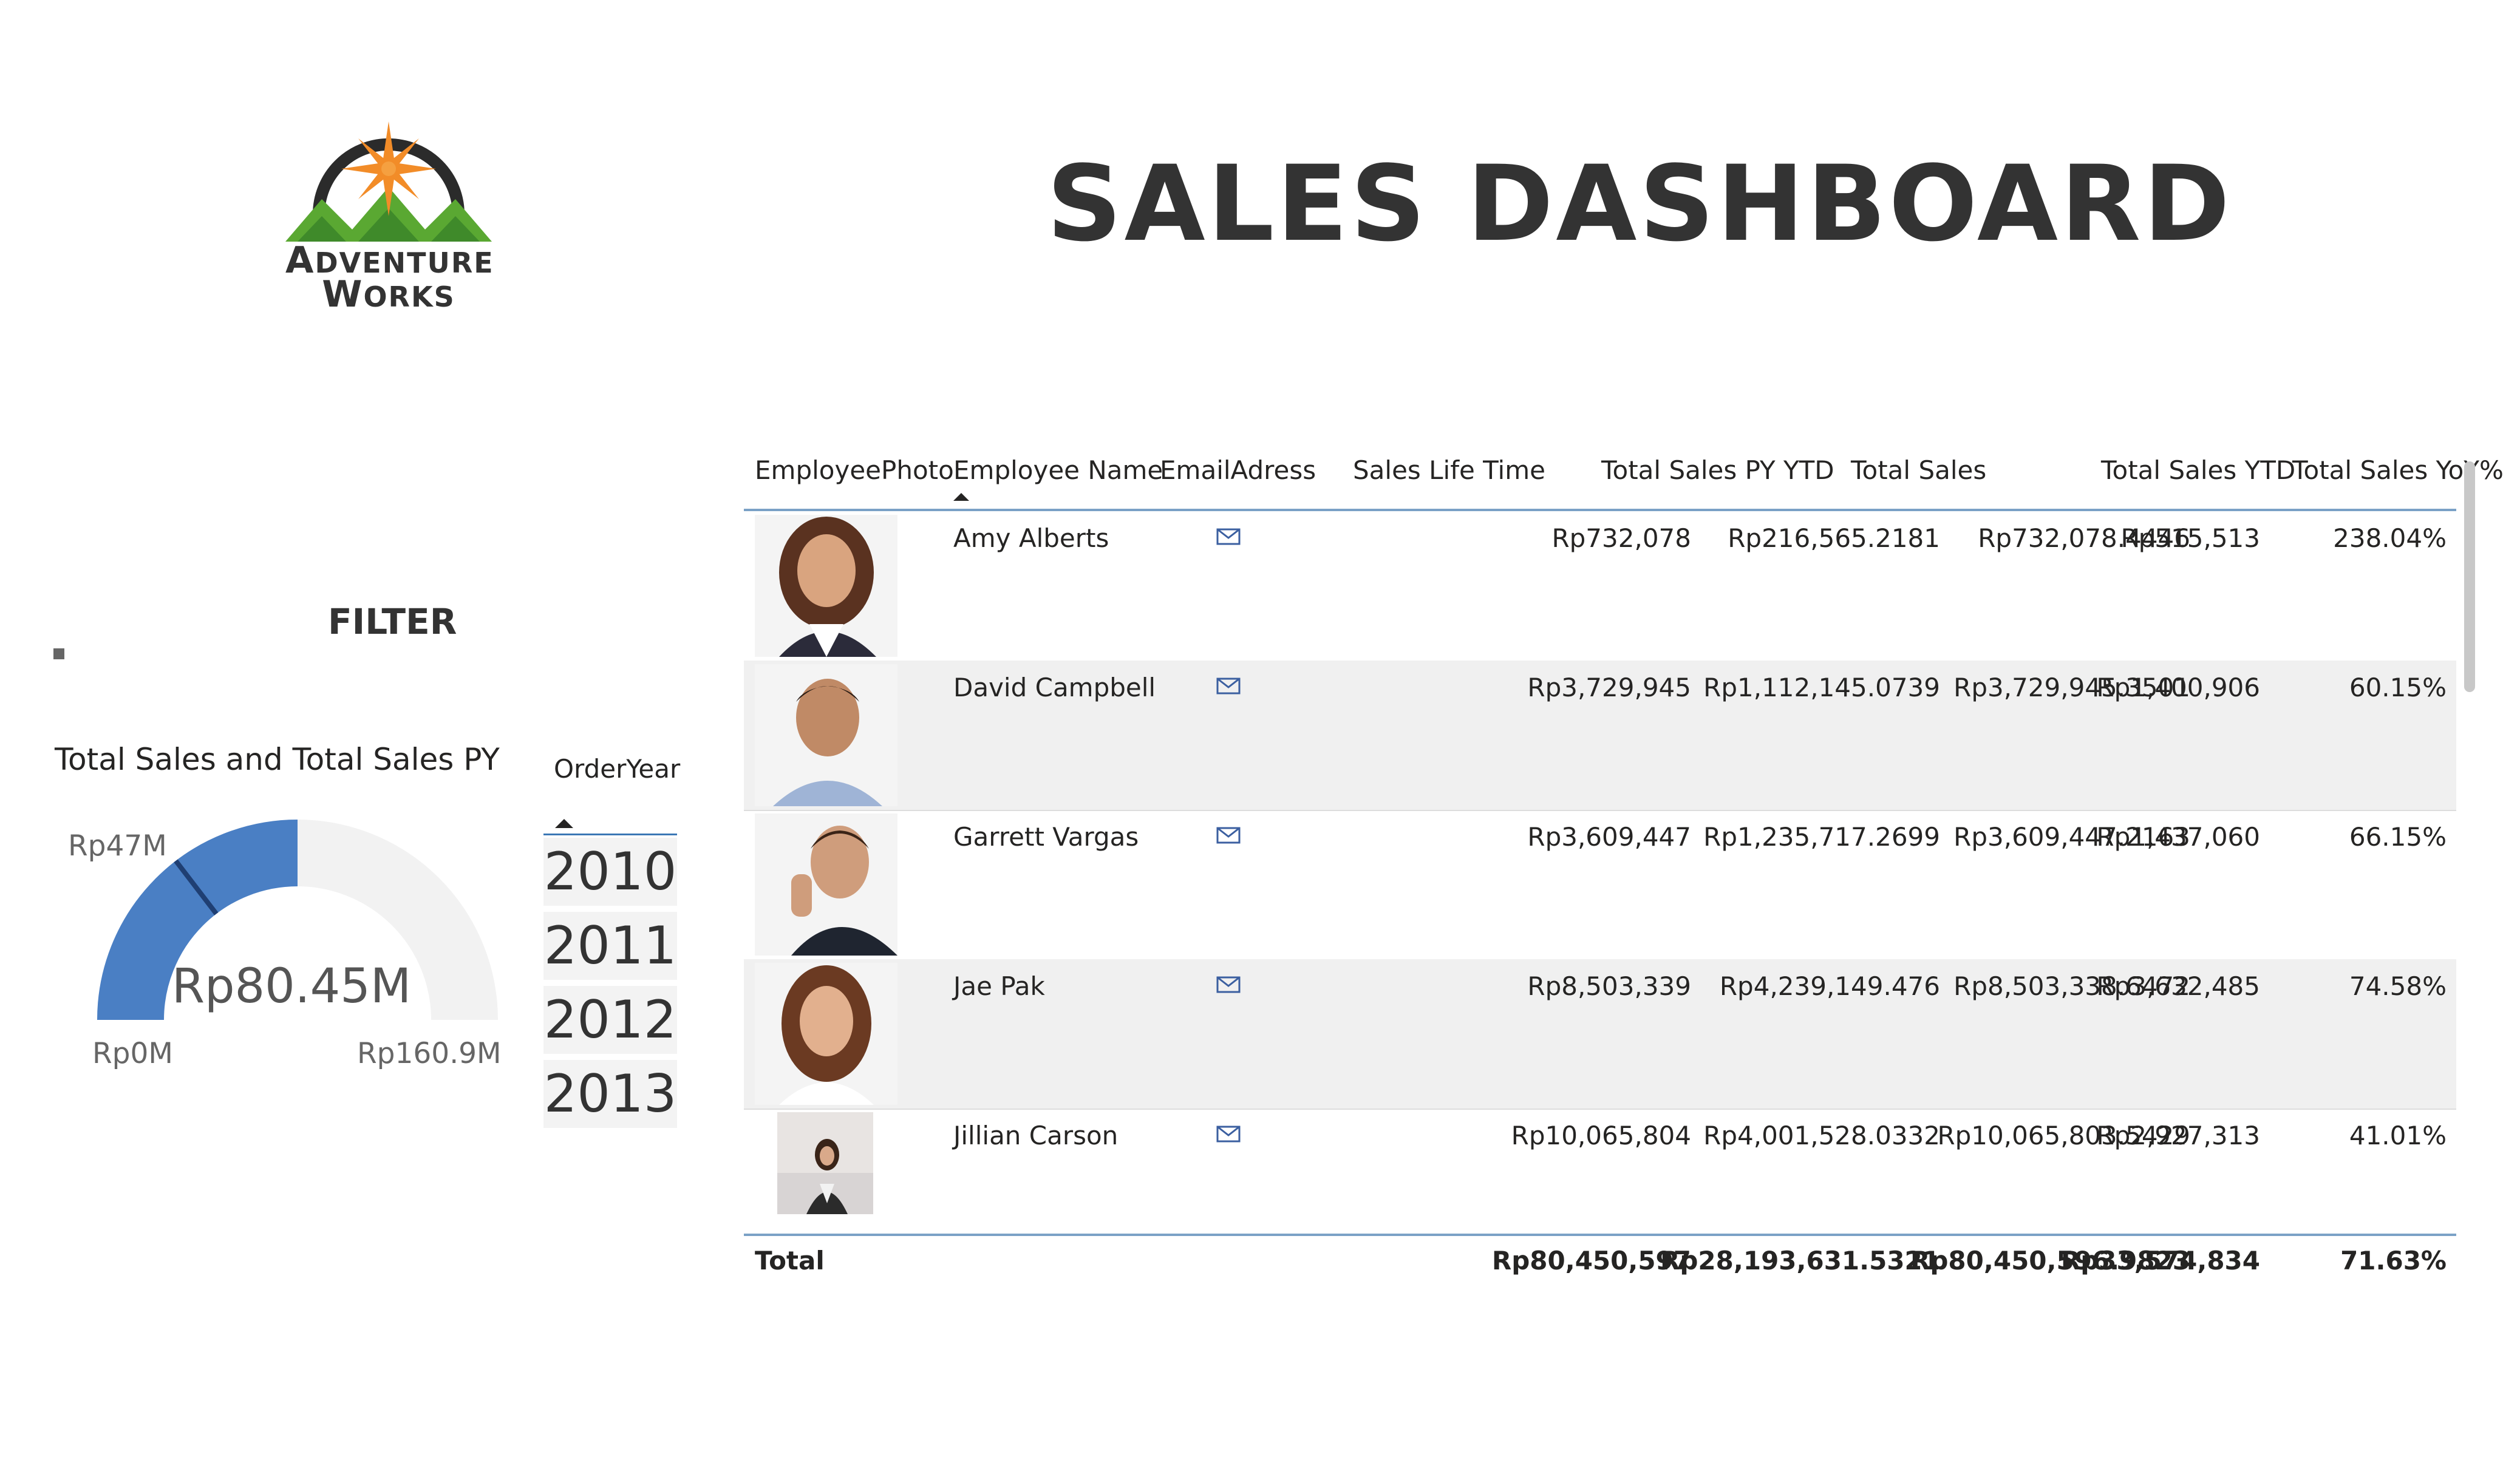 Image resolution: width=2520 pixels, height=1457 pixels. Describe the element at coordinates (610, 1020) in the screenshot. I see `slicer-item-2012: 2012` at that location.